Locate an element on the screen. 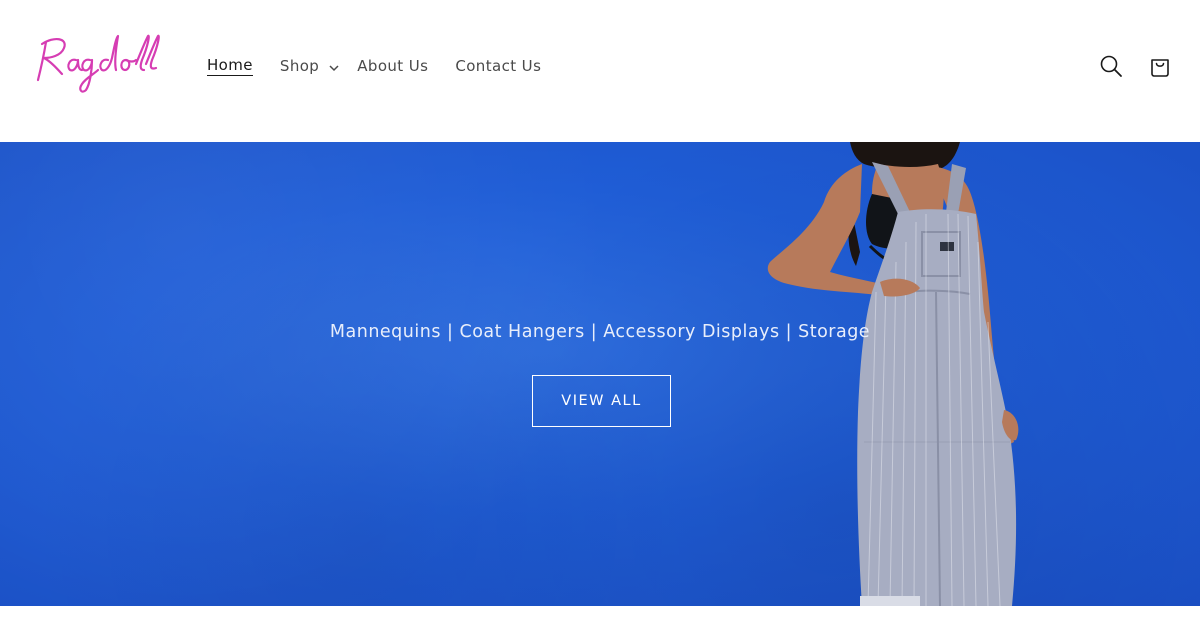 This screenshot has height=617, width=1200. search-icon is located at coordinates (1111, 66).